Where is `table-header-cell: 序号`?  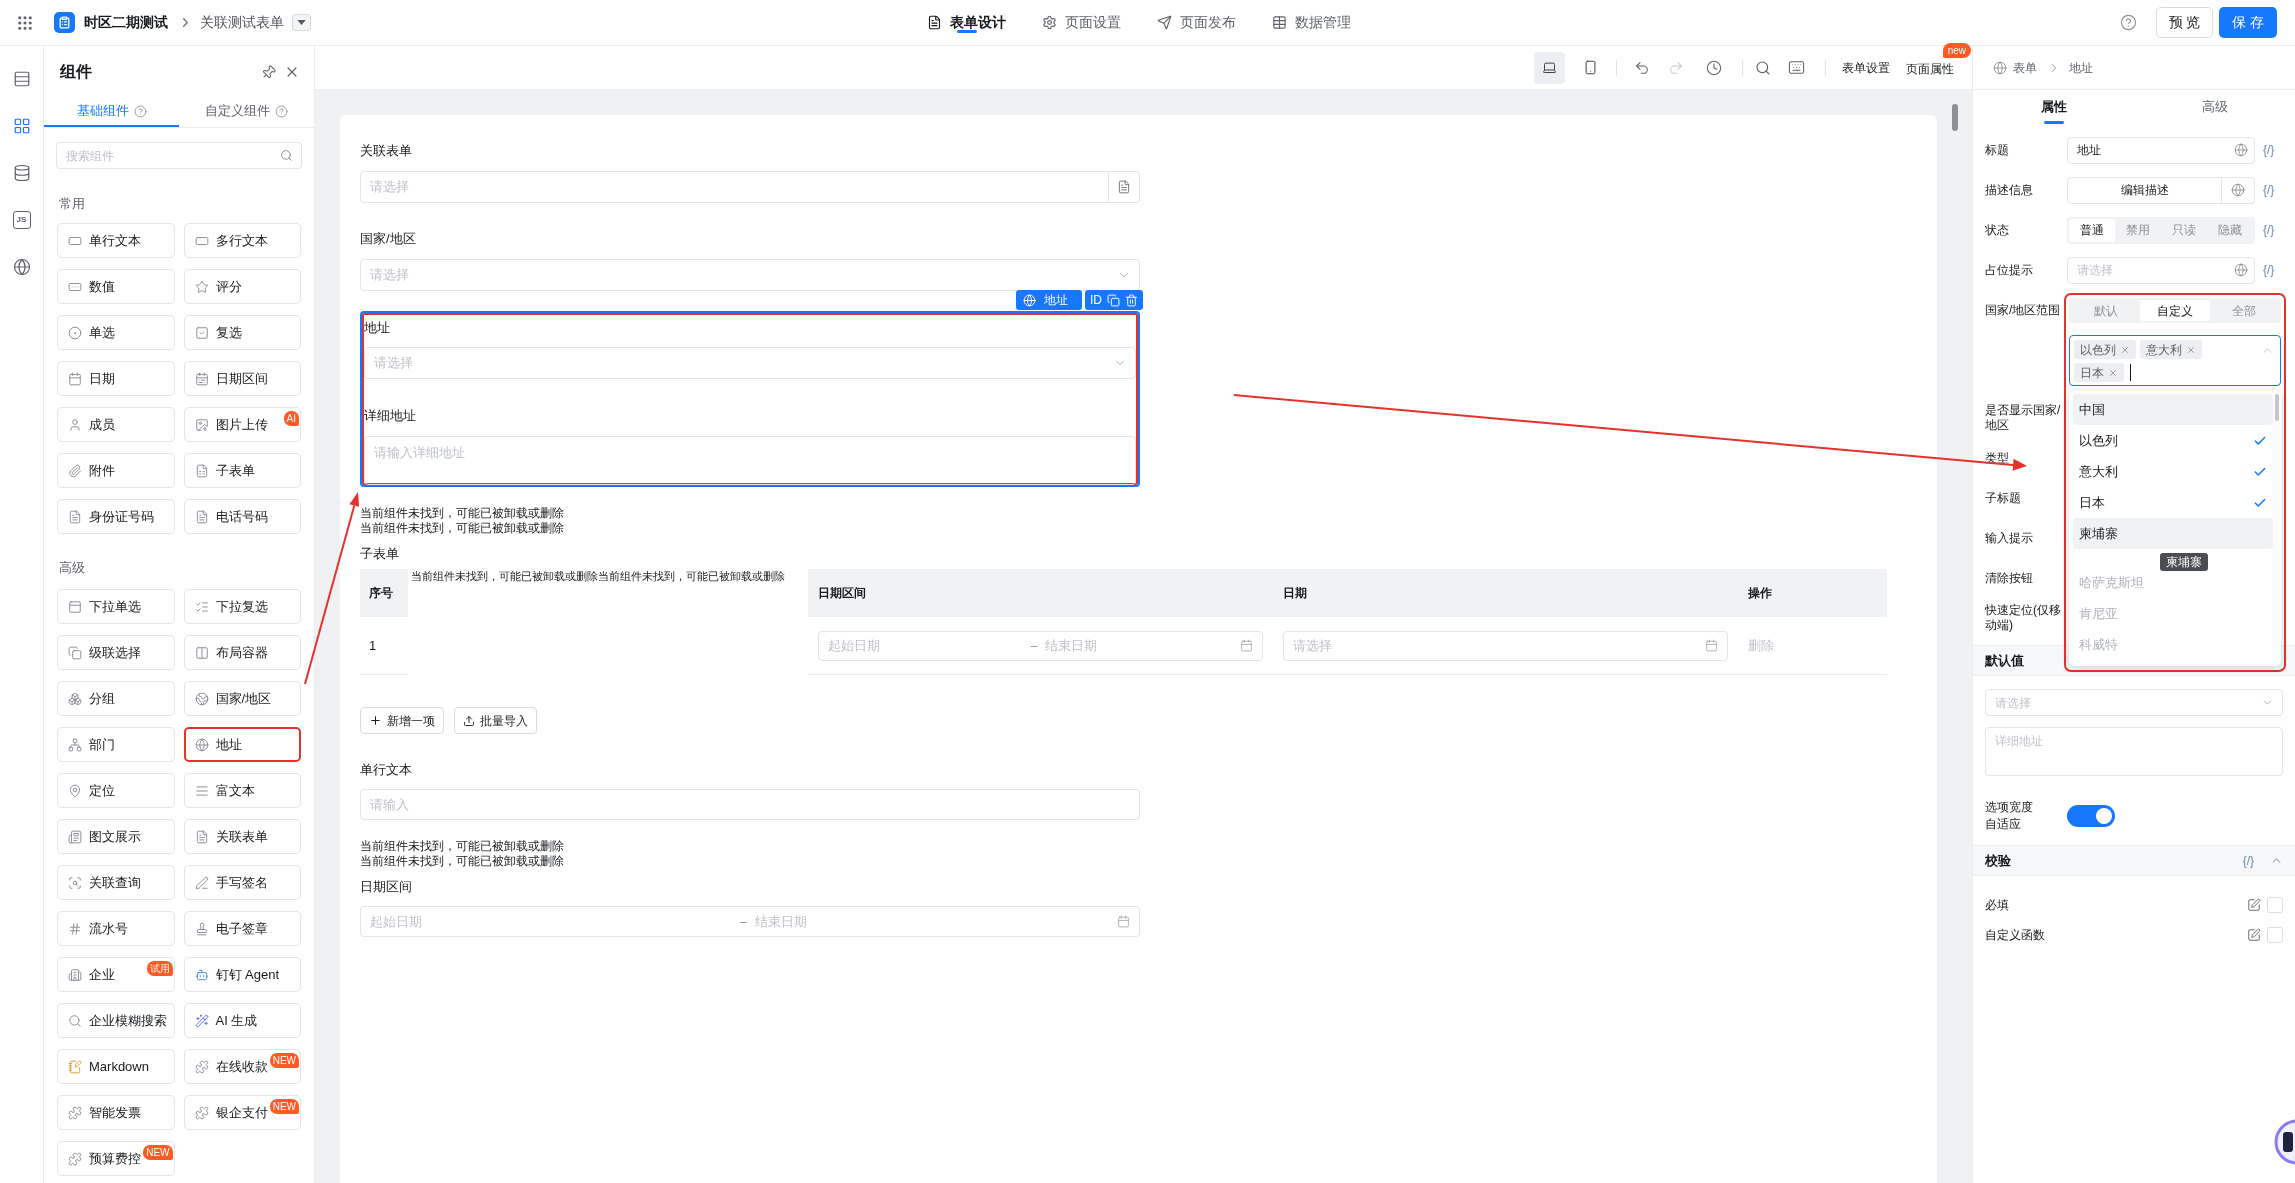 table-header-cell: 序号 is located at coordinates (384, 593).